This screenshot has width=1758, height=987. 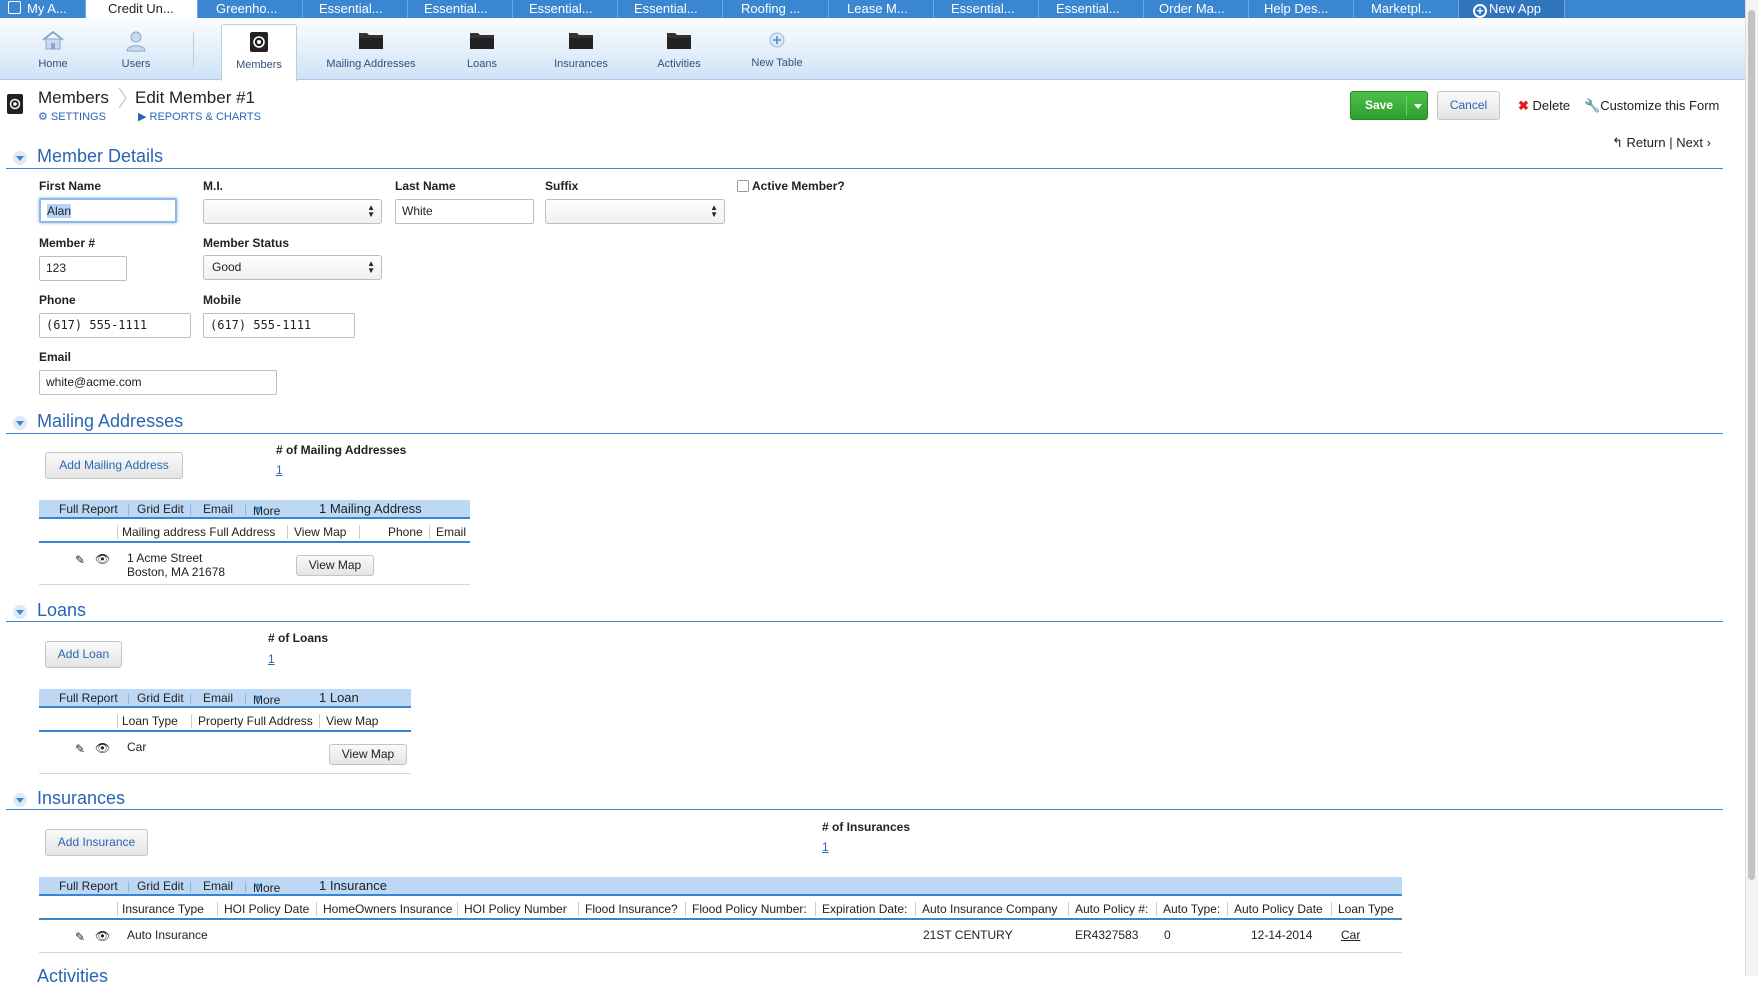 What do you see at coordinates (1551, 105) in the screenshot?
I see `delete-label: Delete` at bounding box center [1551, 105].